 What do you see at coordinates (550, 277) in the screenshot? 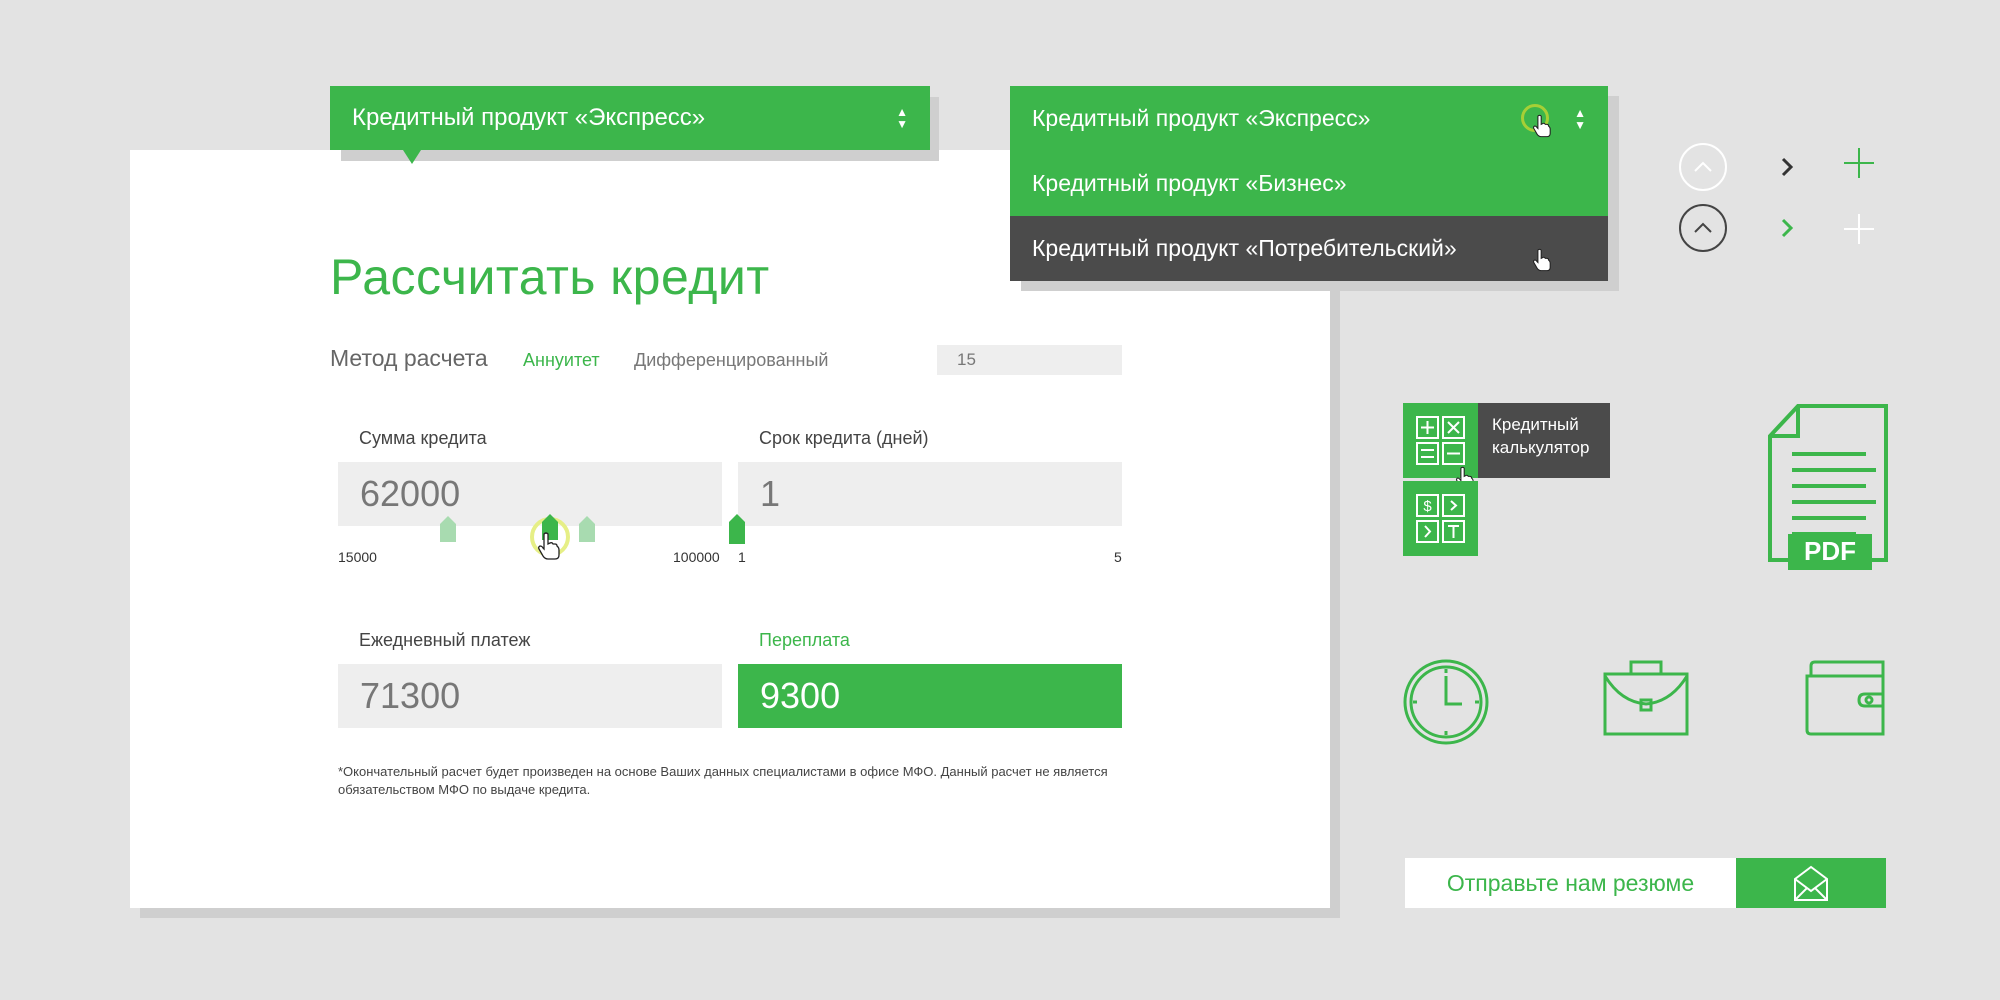
I see `page-title: Рассчитать кредит` at bounding box center [550, 277].